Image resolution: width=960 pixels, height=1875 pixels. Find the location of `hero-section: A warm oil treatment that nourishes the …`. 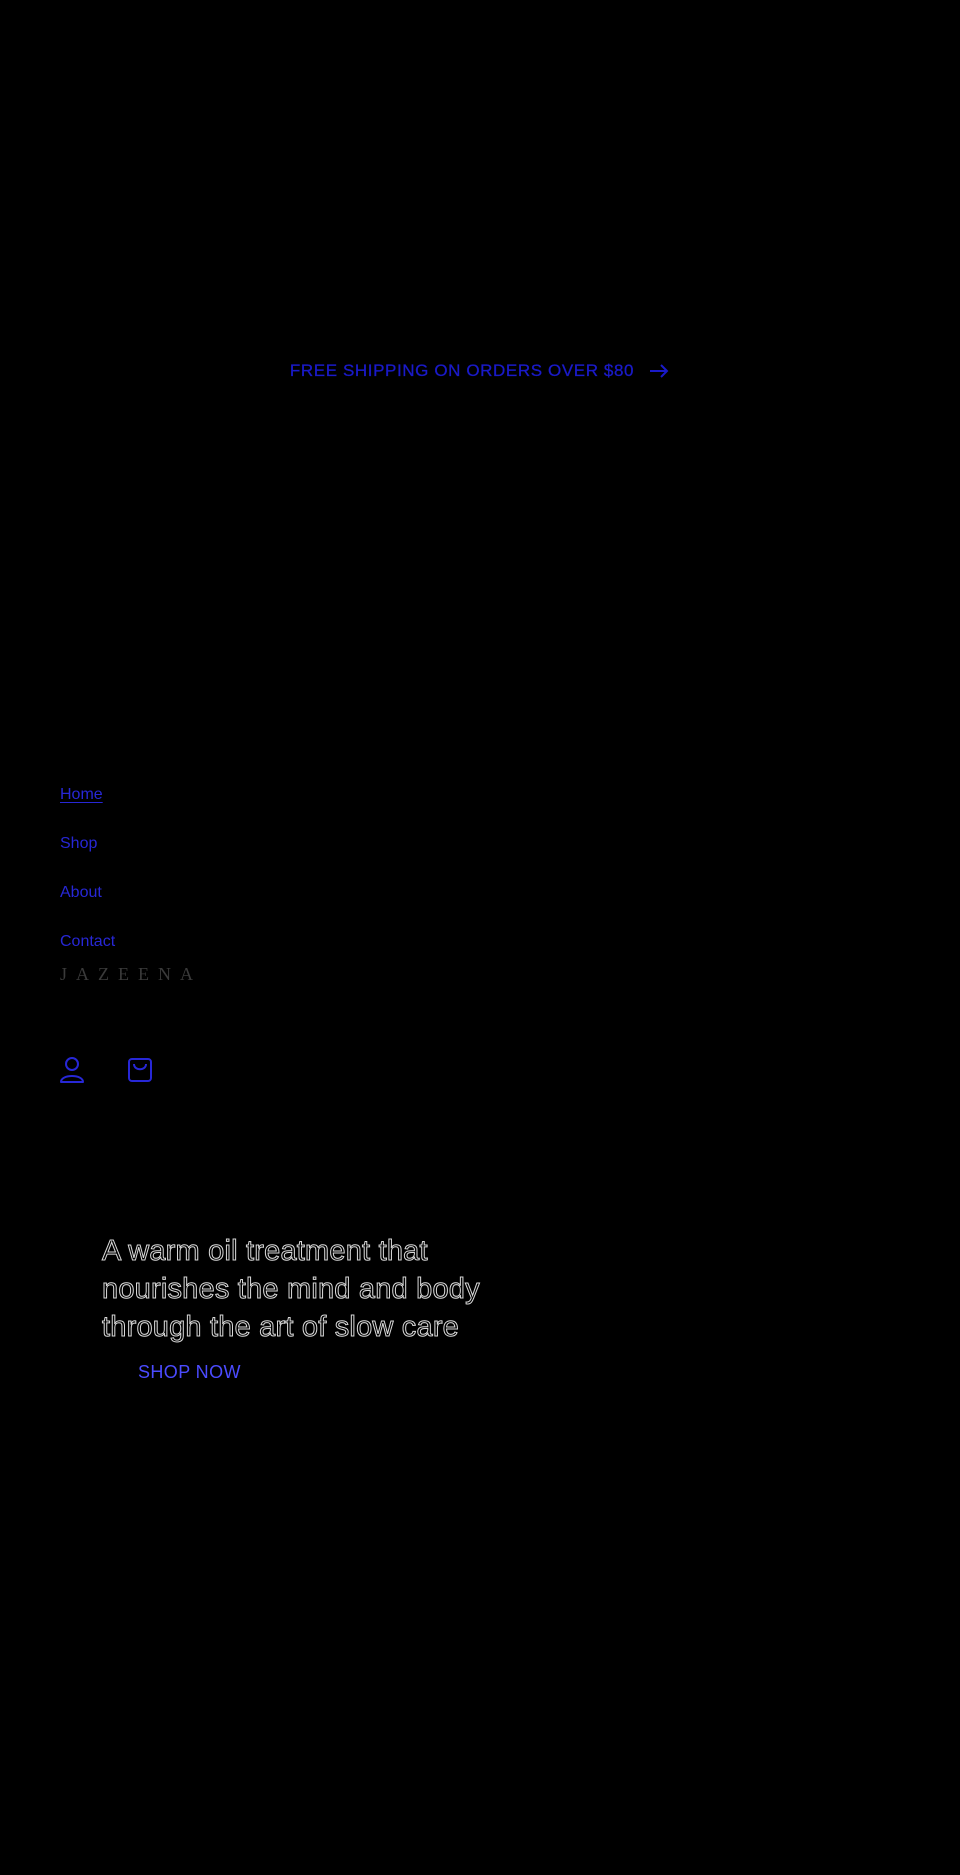

hero-section: A warm oil treatment that nourishes the … is located at coordinates (331, 1307).